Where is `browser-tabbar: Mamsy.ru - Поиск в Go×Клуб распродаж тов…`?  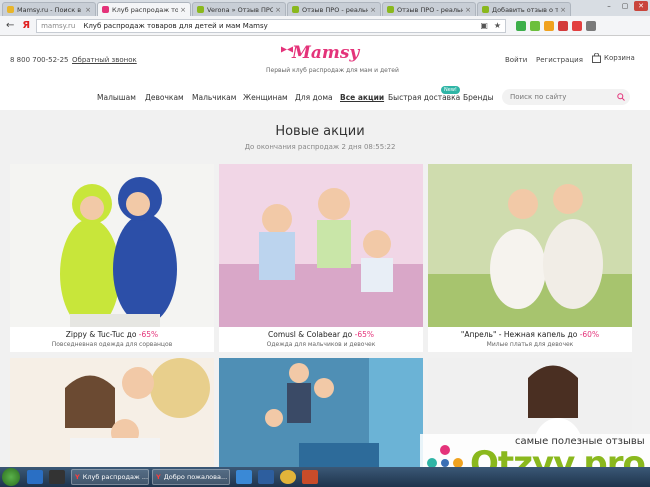
browser-tabbar: Mamsy.ru - Поиск в Go×Клуб распродаж тов… is located at coordinates (325, 8).